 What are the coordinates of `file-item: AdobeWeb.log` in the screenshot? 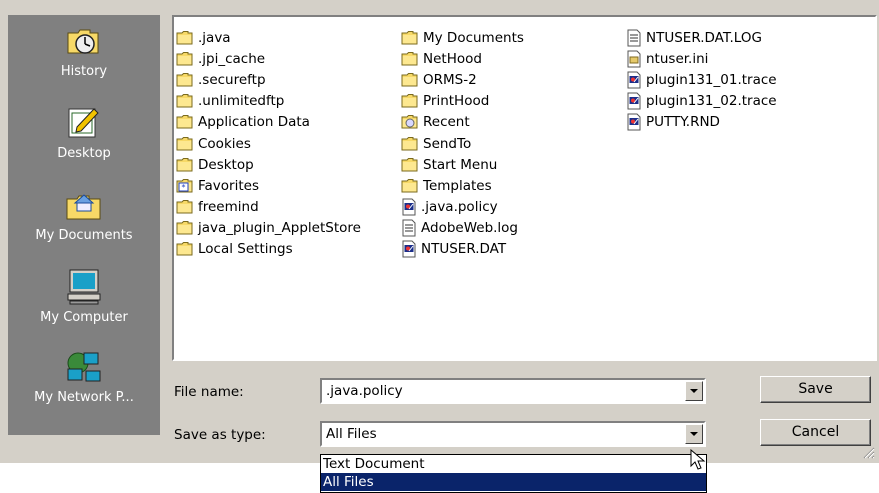 It's located at (462, 228).